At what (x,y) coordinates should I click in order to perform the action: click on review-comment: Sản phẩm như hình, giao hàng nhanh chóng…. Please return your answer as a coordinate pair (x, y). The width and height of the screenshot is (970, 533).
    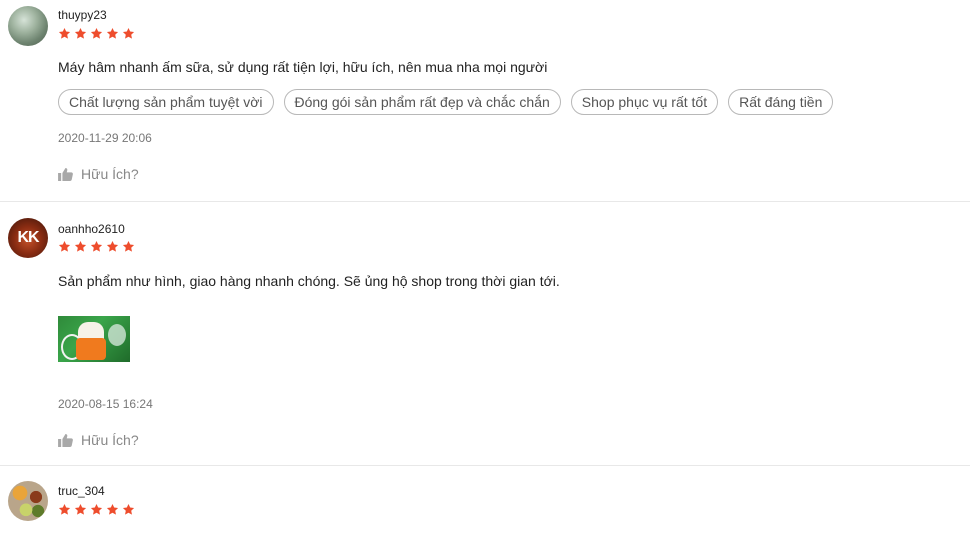
    Looking at the image, I should click on (309, 281).